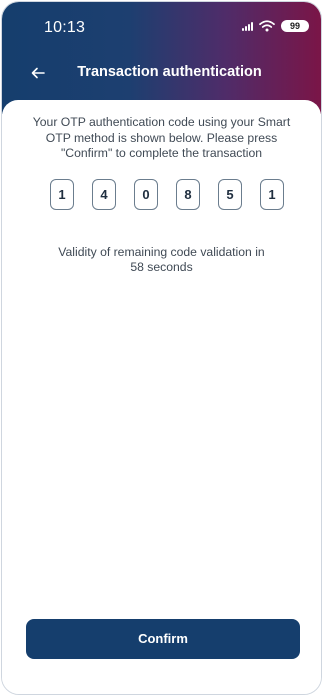 This screenshot has width=323, height=697. I want to click on otp-digit-1: 1, so click(62, 194).